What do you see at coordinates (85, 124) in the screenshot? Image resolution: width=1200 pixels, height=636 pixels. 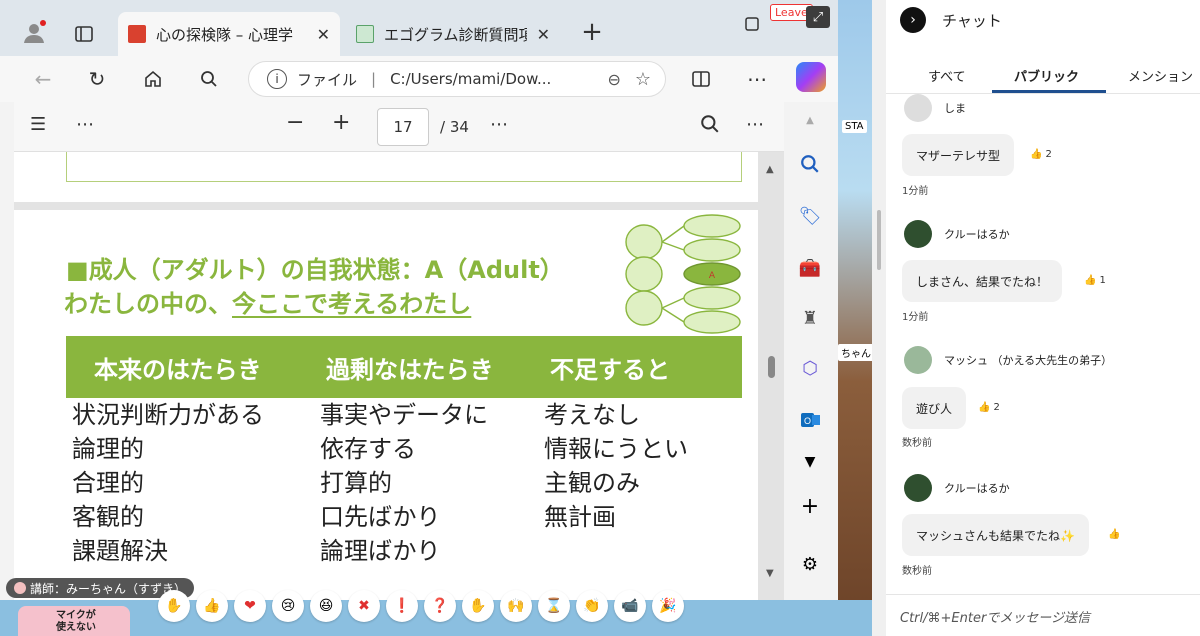 I see `pdf-more-icon: ⋯` at bounding box center [85, 124].